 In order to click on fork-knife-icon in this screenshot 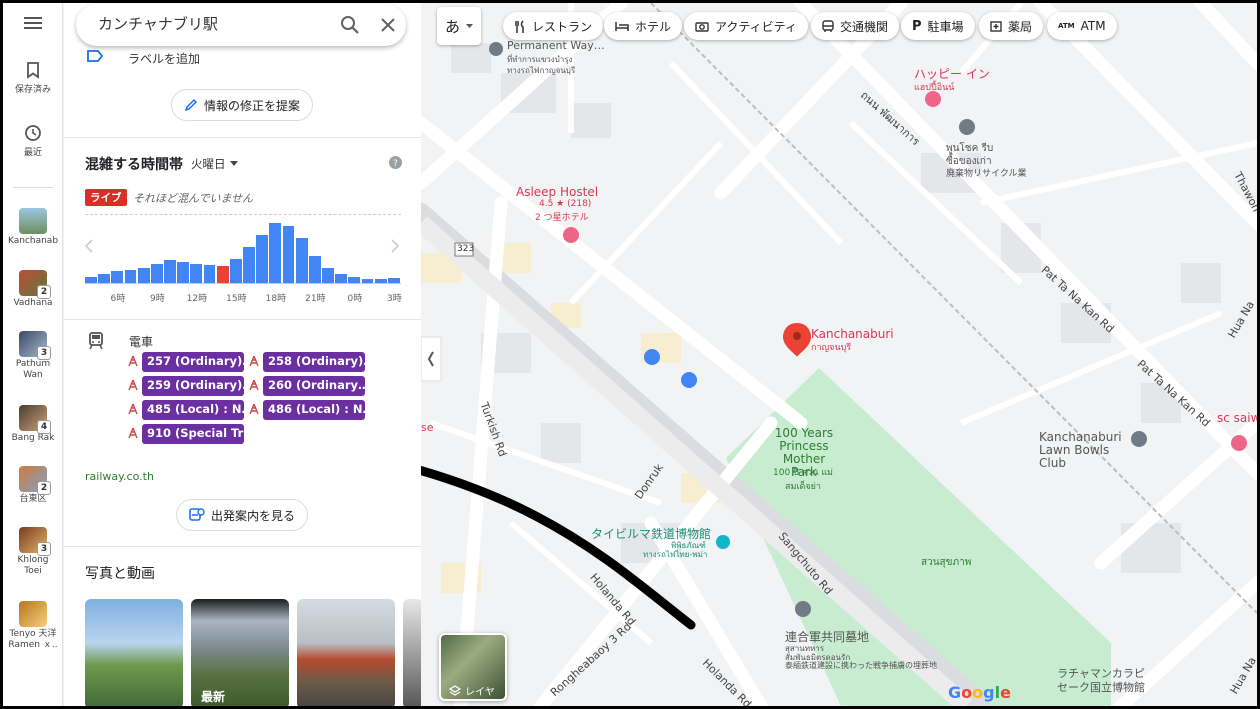, I will do `click(519, 26)`.